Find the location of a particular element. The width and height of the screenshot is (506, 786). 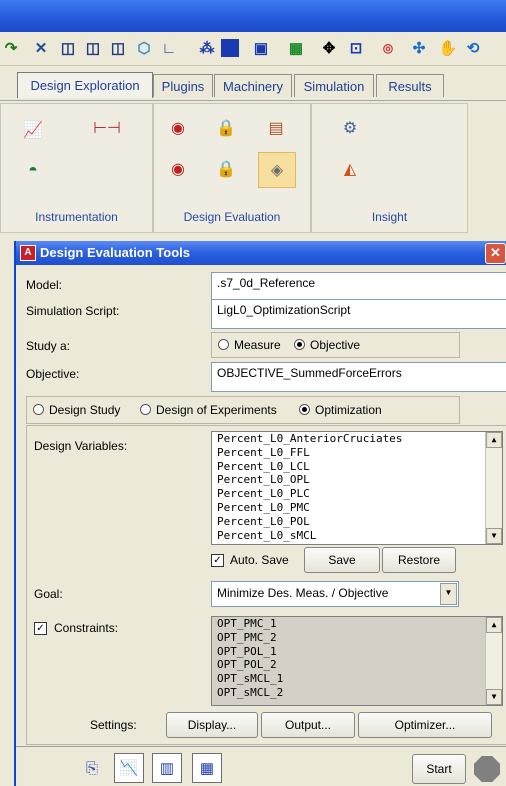

design-evaluation-tools-icon: ◈ is located at coordinates (277, 170).